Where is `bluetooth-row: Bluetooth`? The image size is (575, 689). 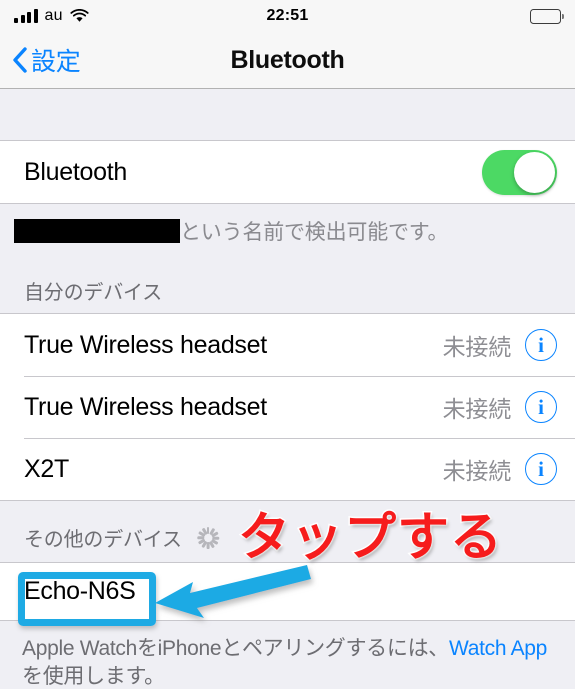
bluetooth-row: Bluetooth is located at coordinates (287, 172).